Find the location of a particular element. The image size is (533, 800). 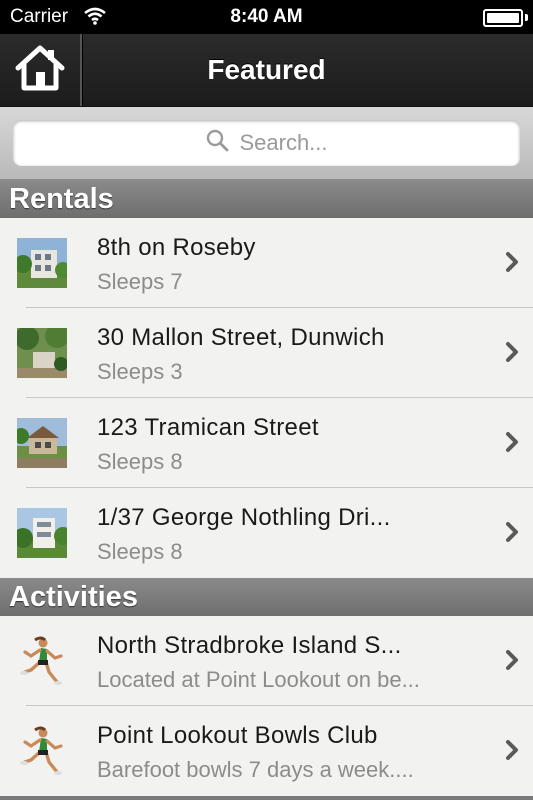

list-item: 1/37 George Nothling Dri... Sleeps 8 is located at coordinates (266, 533).